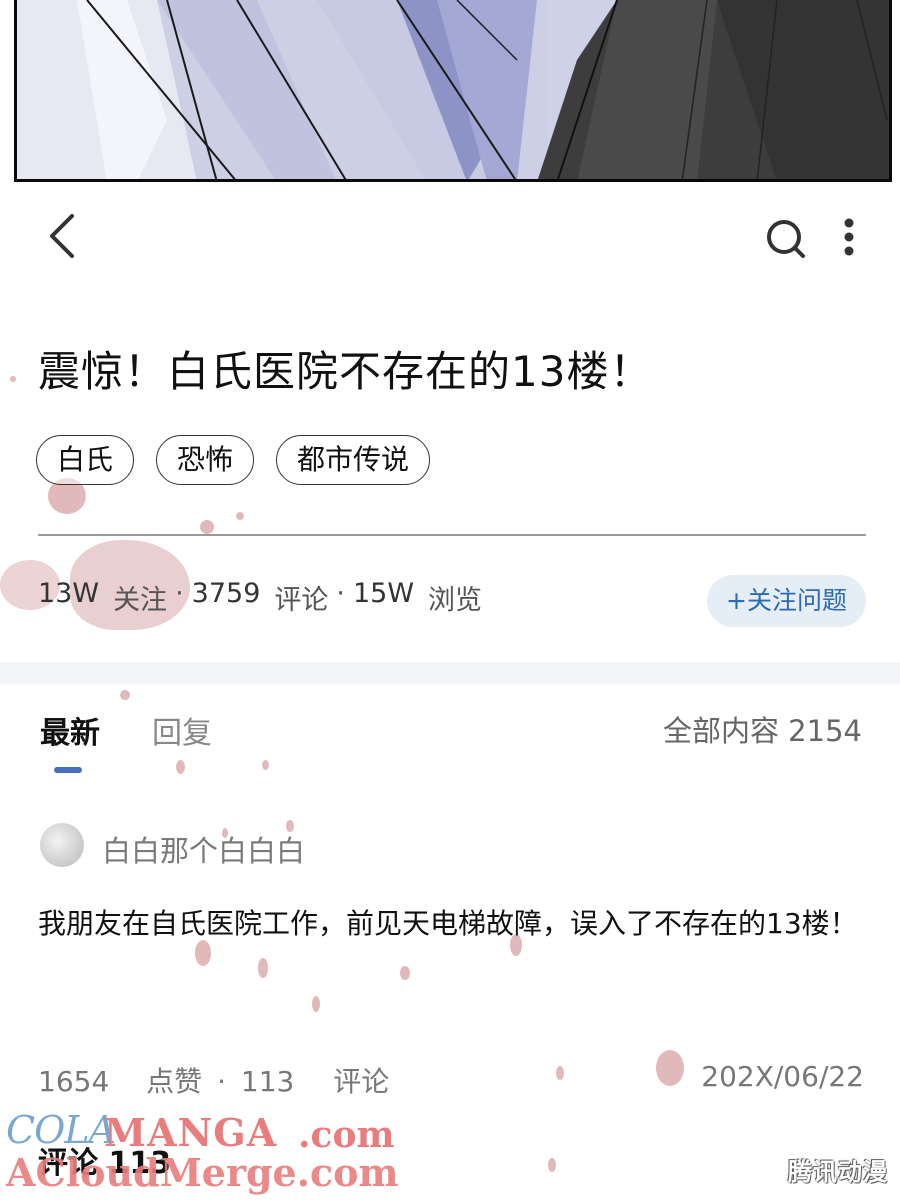 The image size is (900, 1200). I want to click on all-content-count: 全部内容 2154, so click(762, 729).